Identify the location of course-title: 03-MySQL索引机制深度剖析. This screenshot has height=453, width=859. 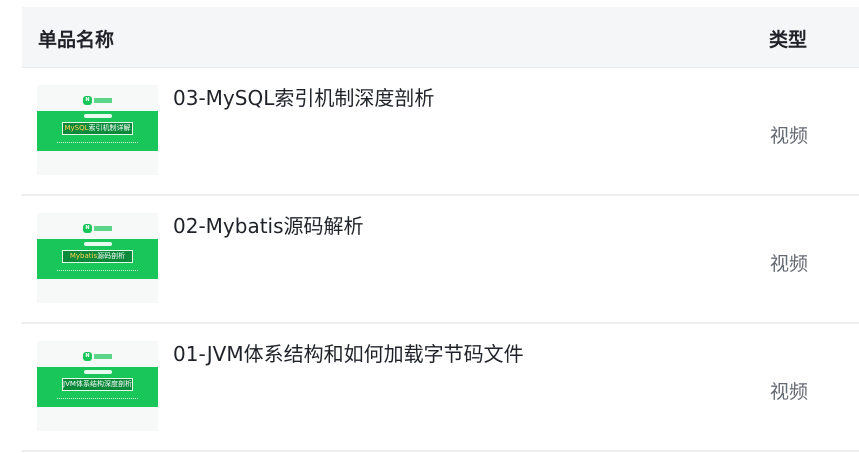
(303, 96).